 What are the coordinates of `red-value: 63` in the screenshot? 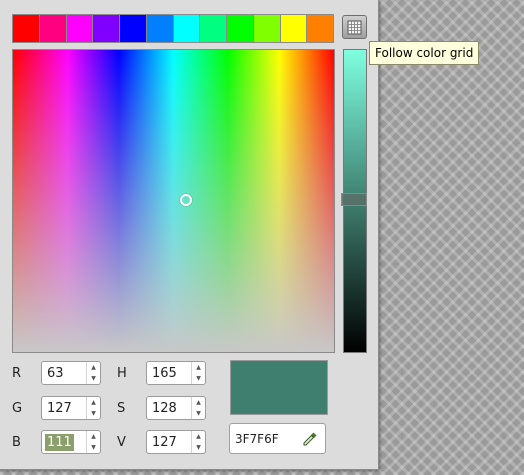 It's located at (64, 373).